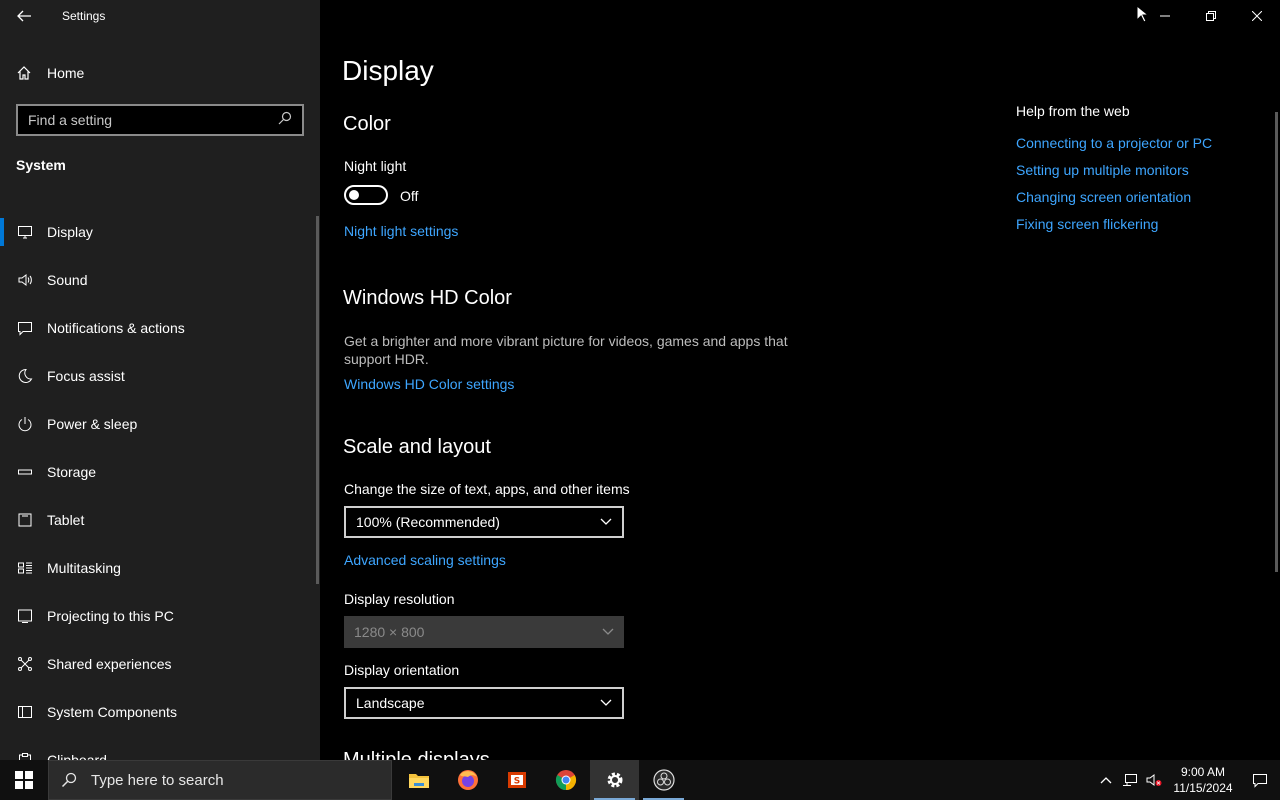 This screenshot has width=1280, height=800. I want to click on chrome-icon, so click(565, 780).